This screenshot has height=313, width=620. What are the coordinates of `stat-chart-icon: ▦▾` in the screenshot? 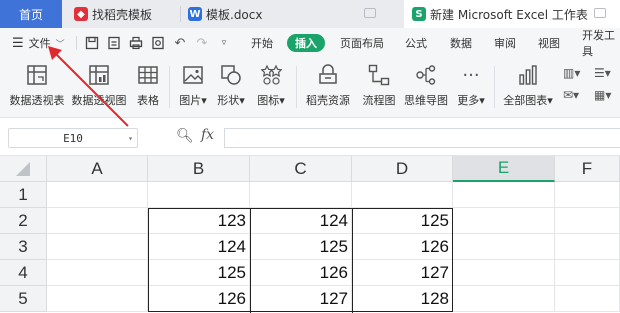 It's located at (602, 95).